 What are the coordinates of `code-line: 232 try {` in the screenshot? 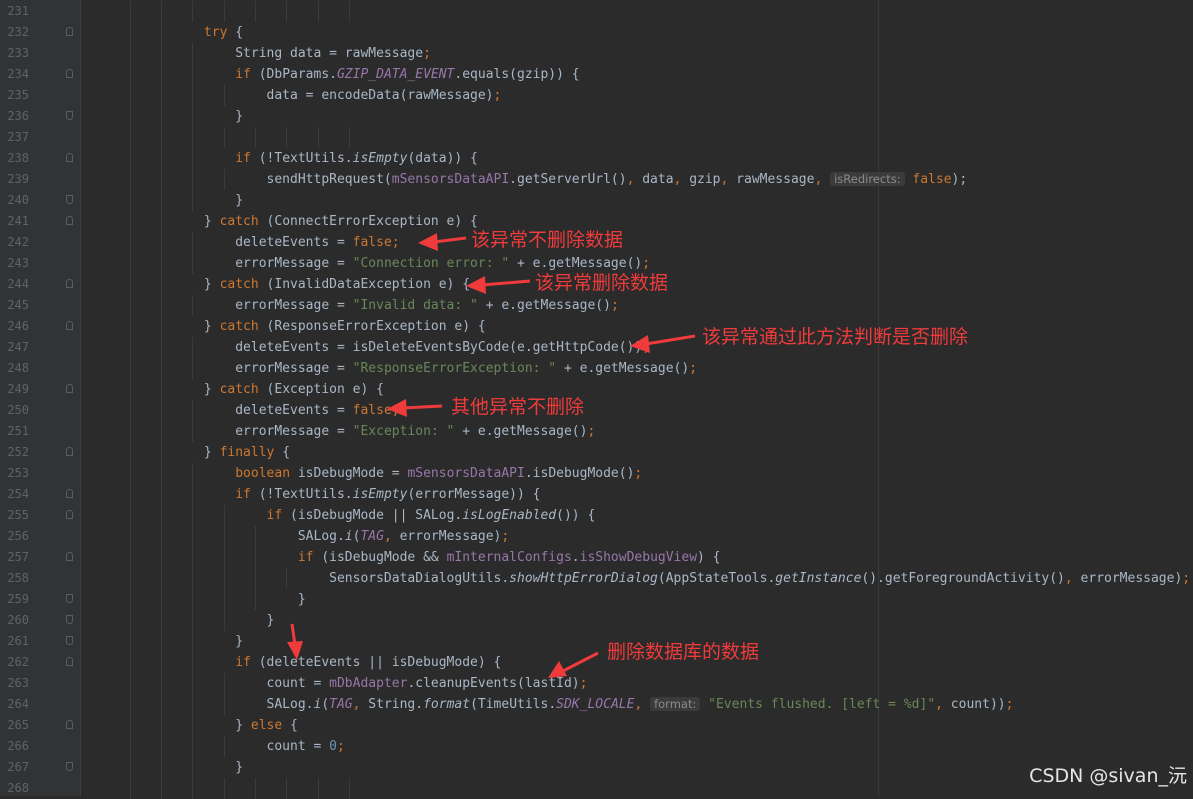 It's located at (596, 32).